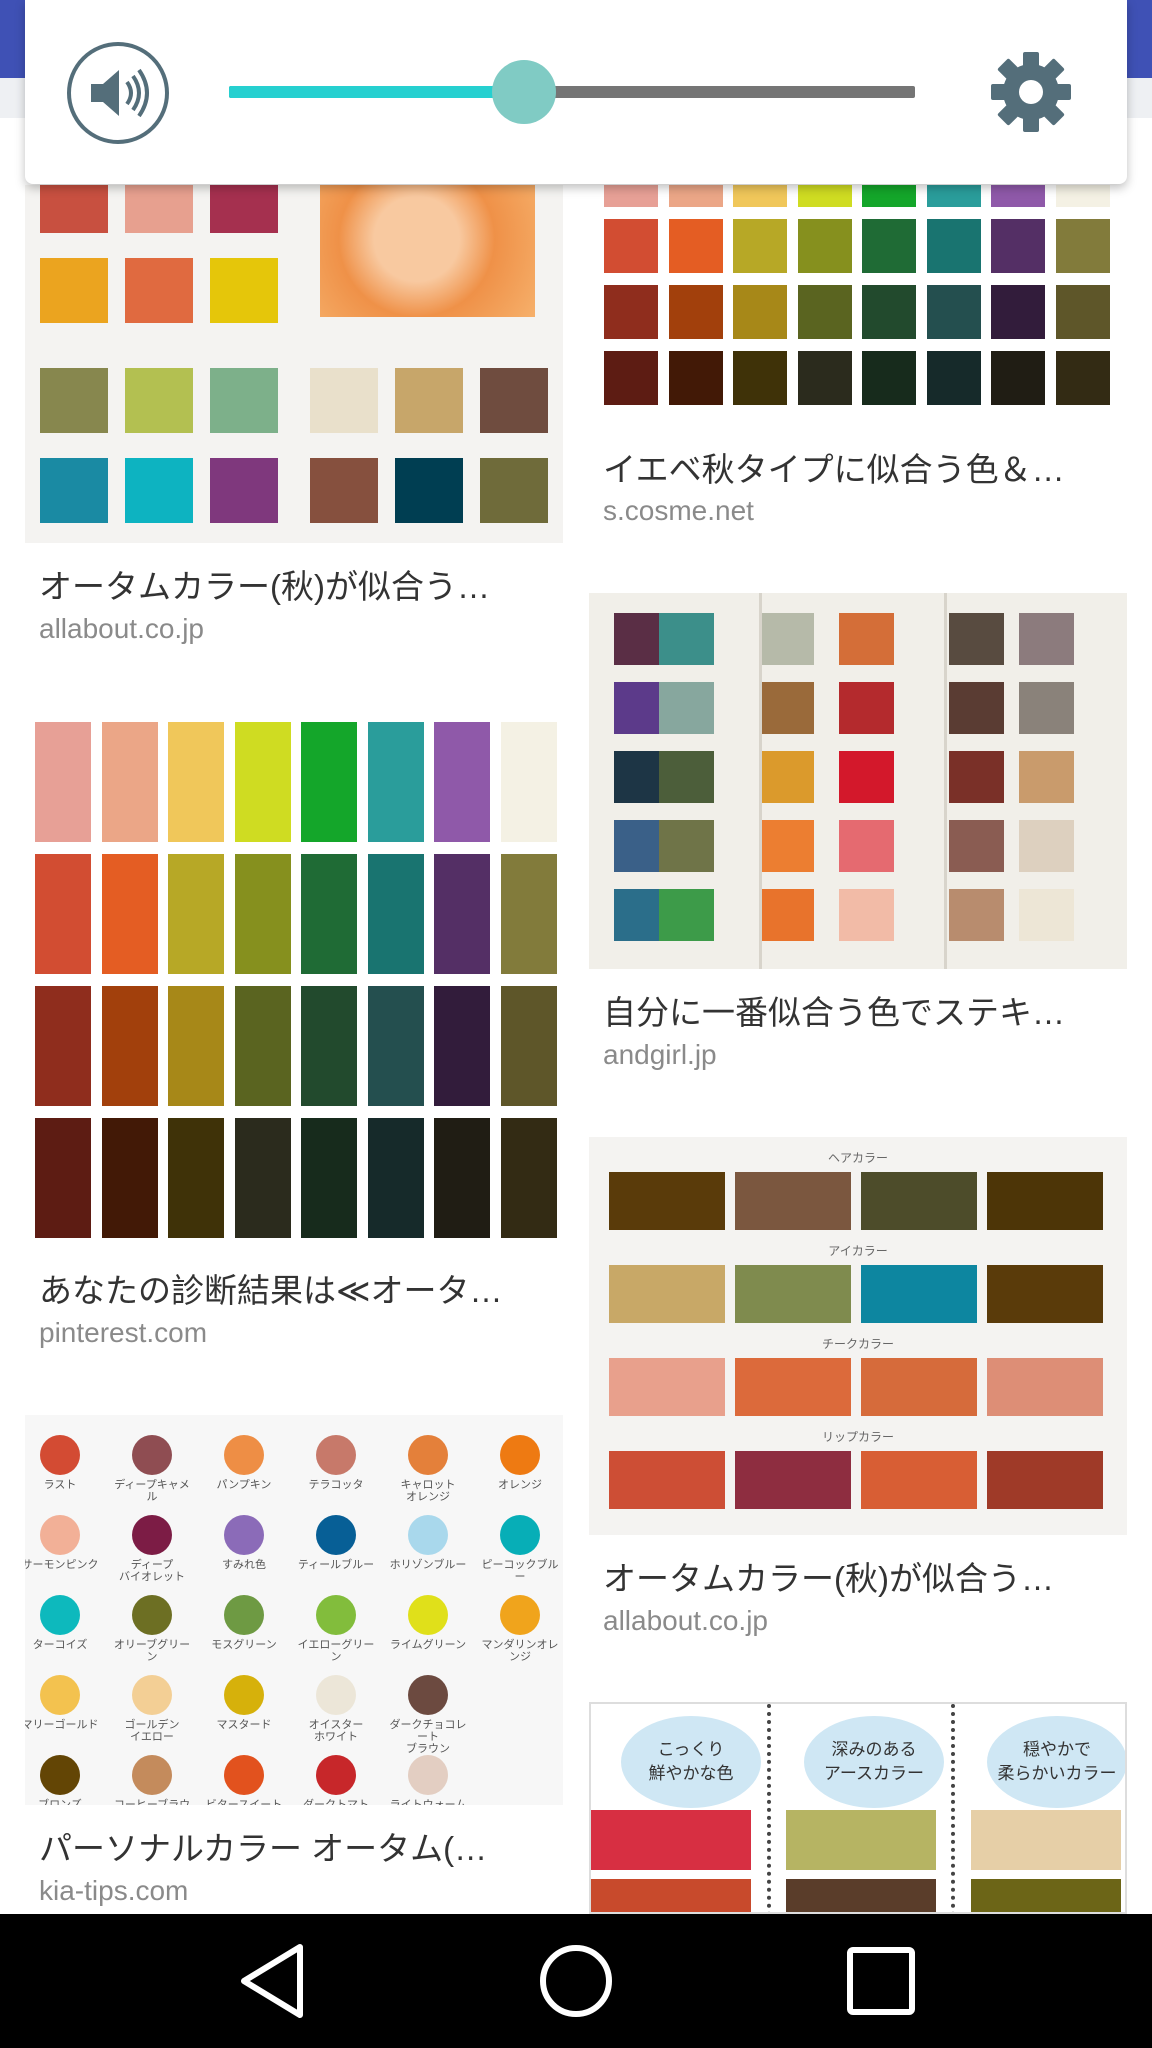 This screenshot has height=2048, width=1152. I want to click on result-source: andgirl.jp, so click(660, 1054).